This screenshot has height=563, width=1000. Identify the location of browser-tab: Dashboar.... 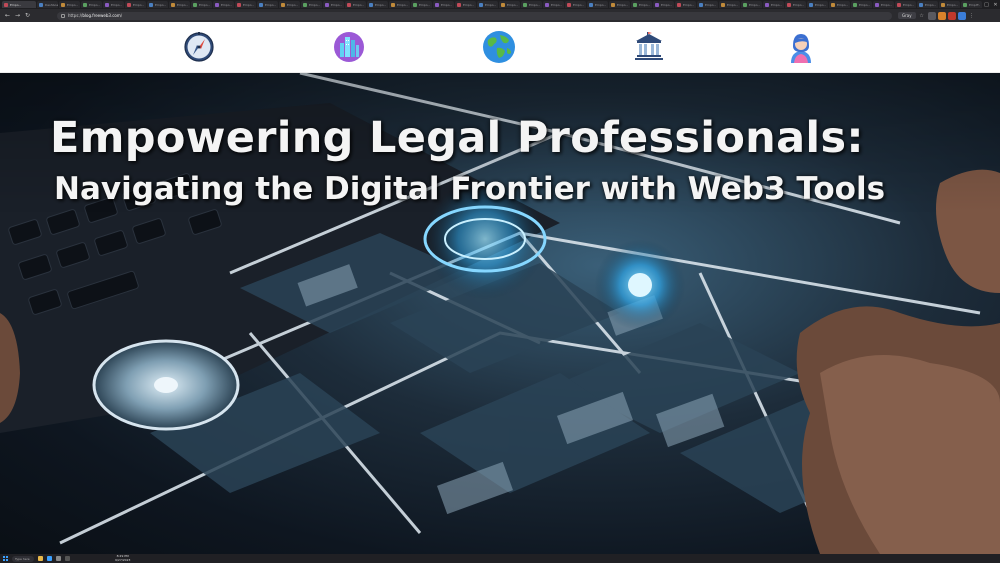
(47, 4).